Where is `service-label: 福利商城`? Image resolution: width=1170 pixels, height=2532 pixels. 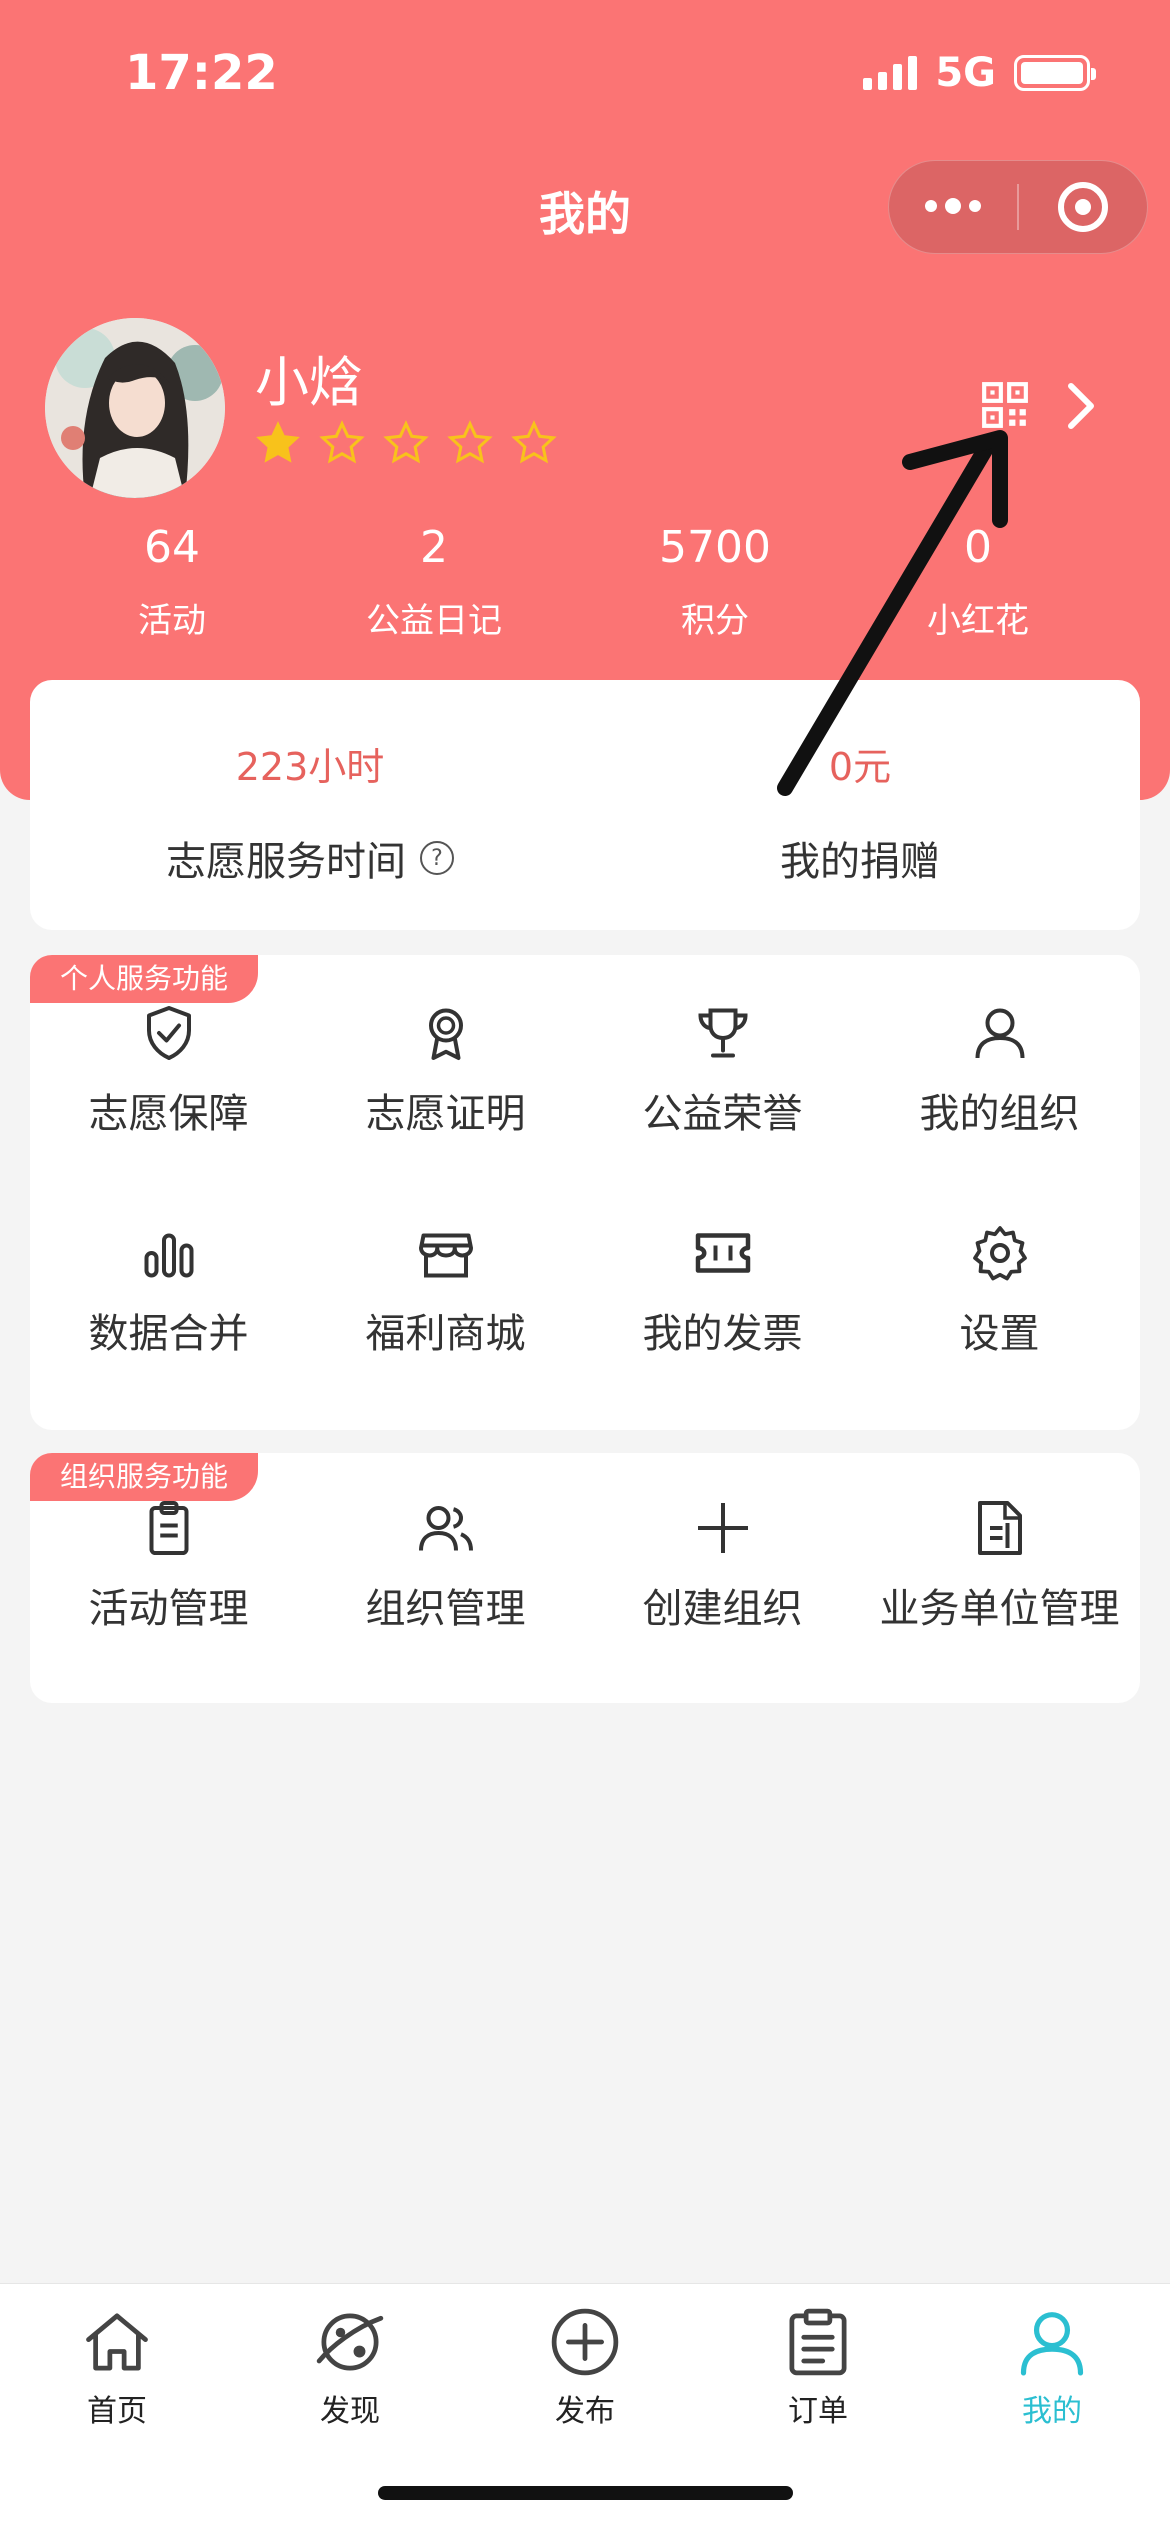
service-label: 福利商城 is located at coordinates (445, 1334).